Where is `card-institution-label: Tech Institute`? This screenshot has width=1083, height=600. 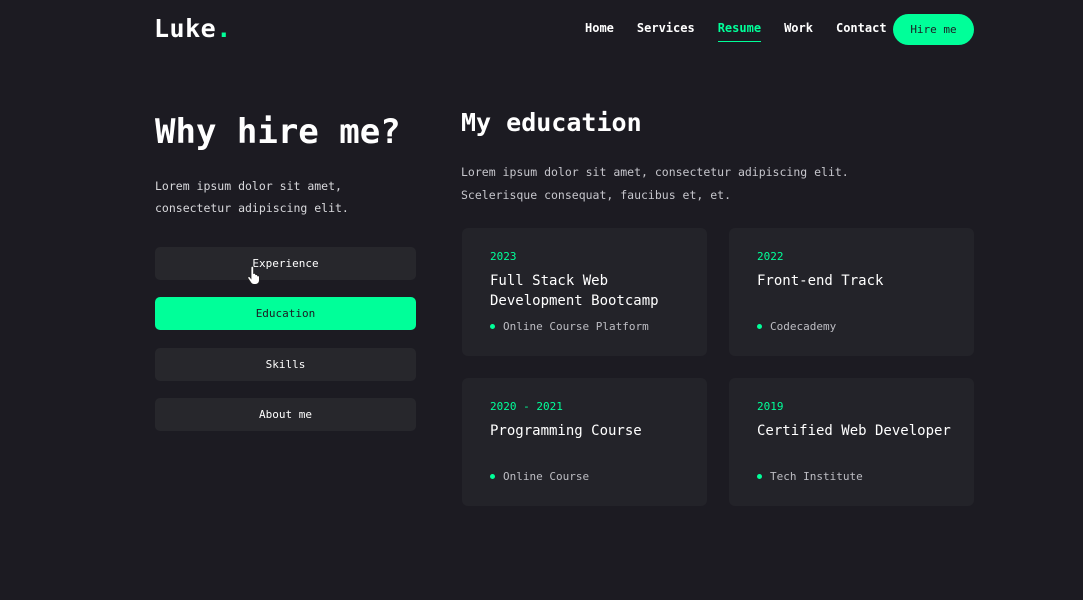 card-institution-label: Tech Institute is located at coordinates (816, 476).